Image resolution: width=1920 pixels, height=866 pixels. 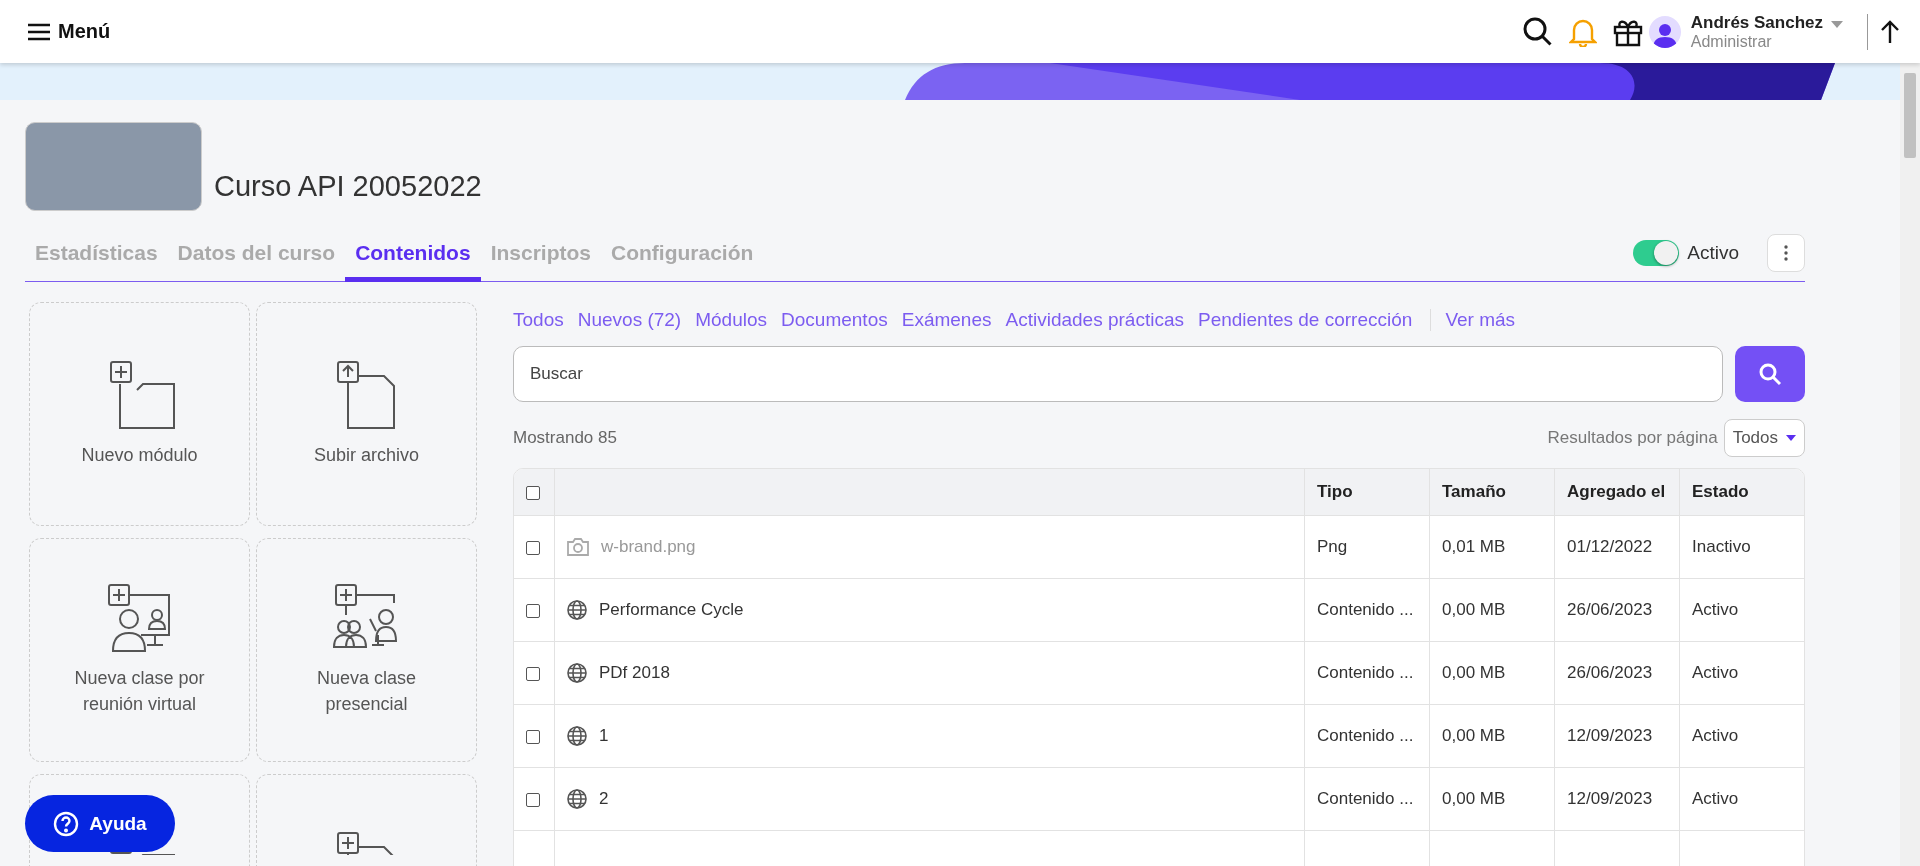 I want to click on column-header: Tamaño, so click(x=1474, y=491).